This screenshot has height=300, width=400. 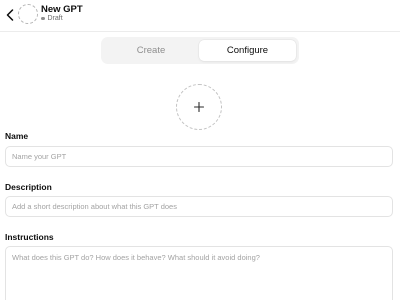 I want to click on description-input, so click(x=199, y=206).